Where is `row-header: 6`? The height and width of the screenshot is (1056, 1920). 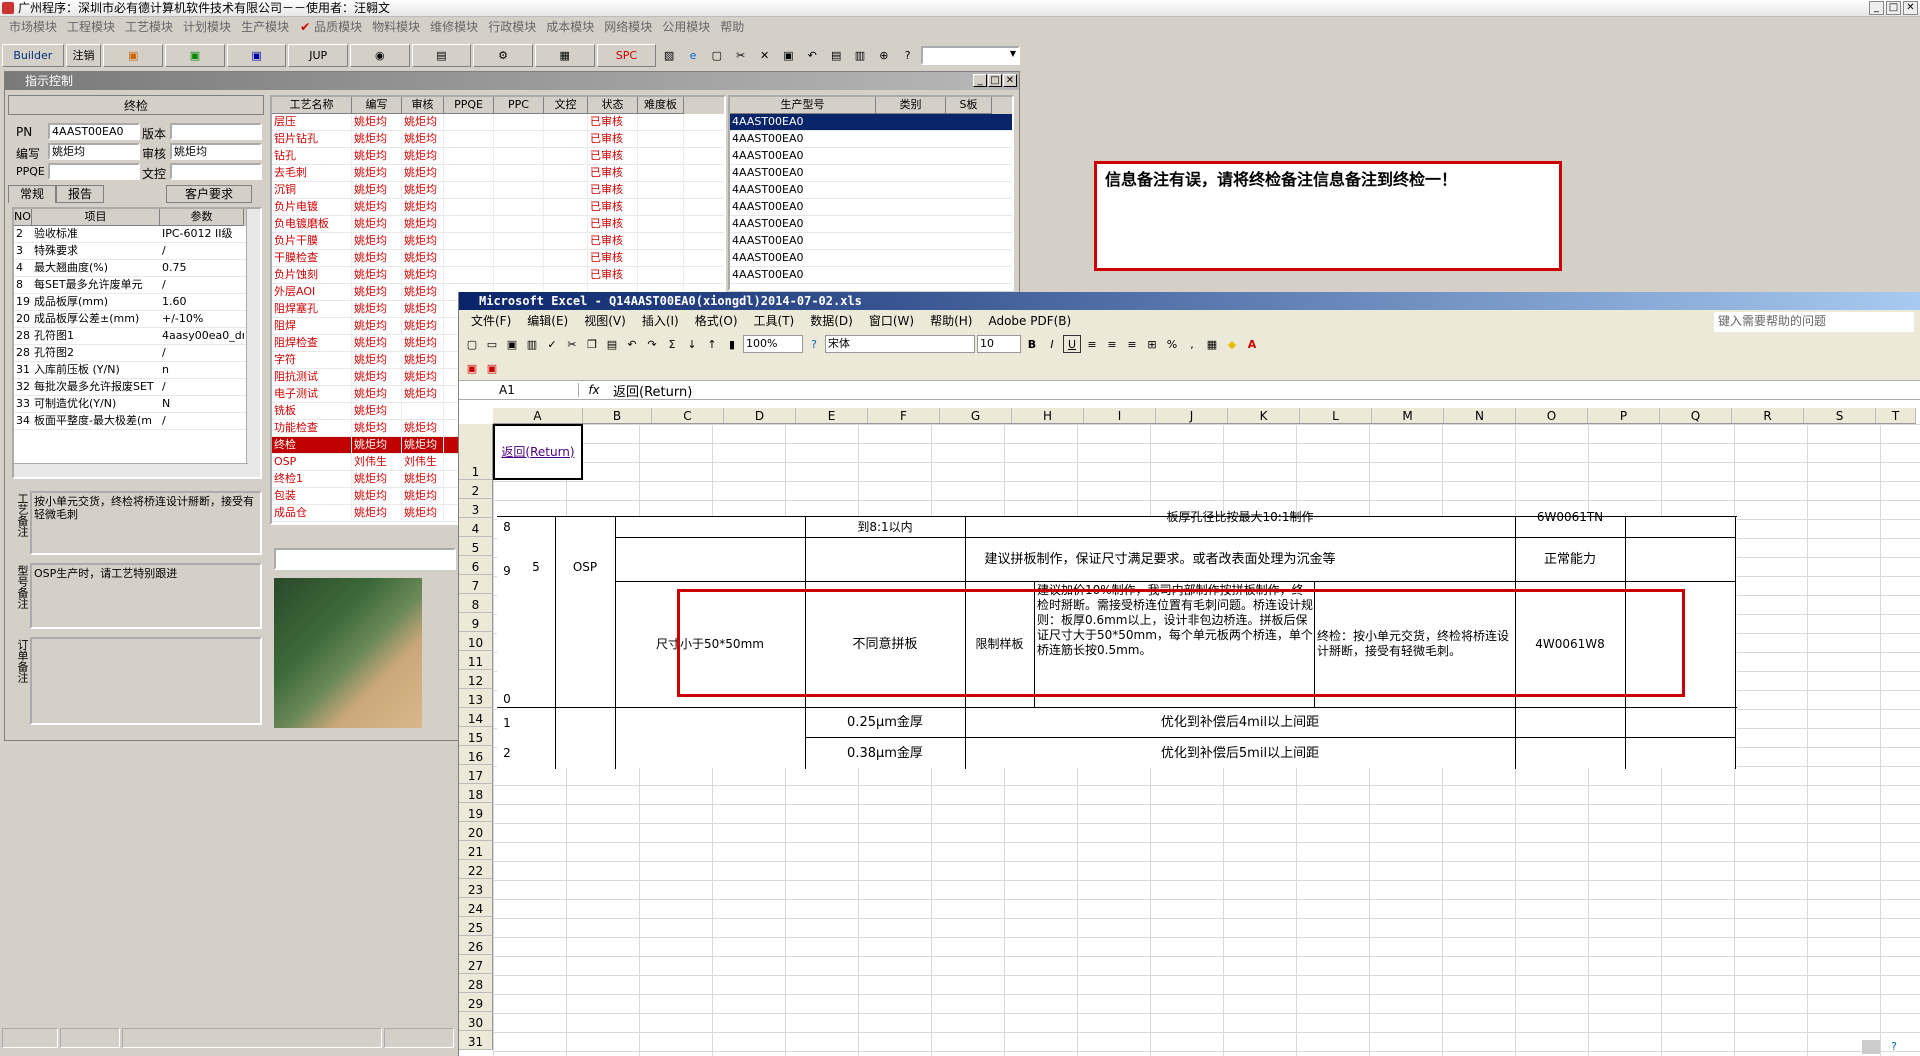
row-header: 6 is located at coordinates (476, 565).